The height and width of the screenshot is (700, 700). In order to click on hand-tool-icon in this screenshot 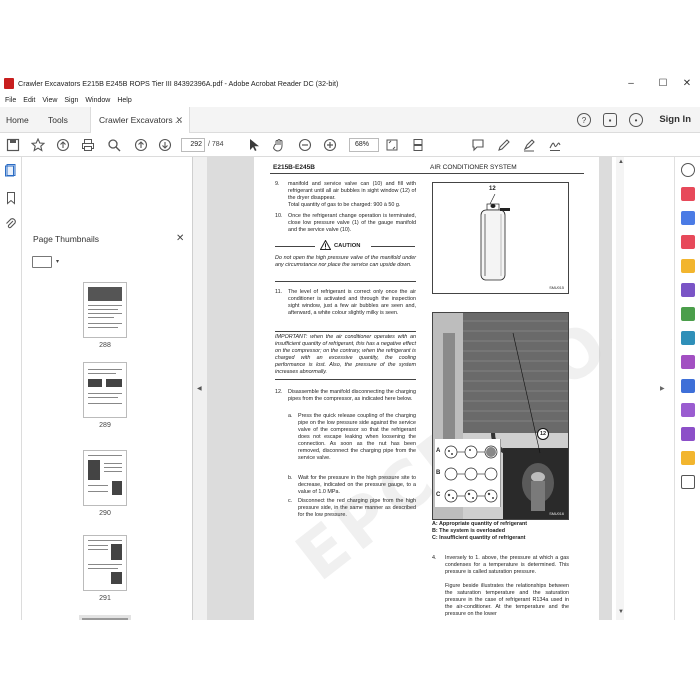, I will do `click(279, 145)`.